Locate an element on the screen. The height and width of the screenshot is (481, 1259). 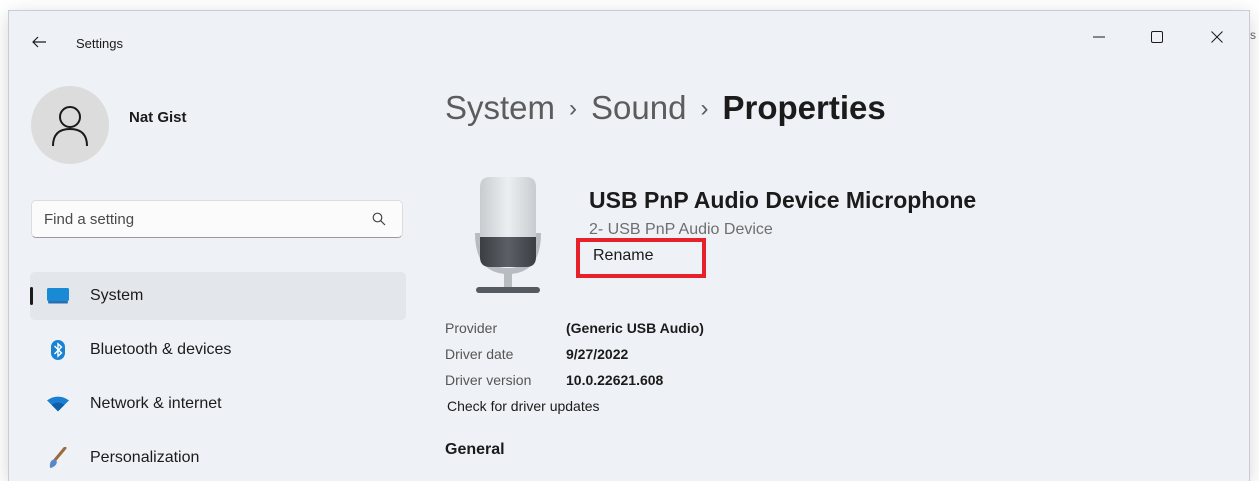
user-icon is located at coordinates (70, 126).